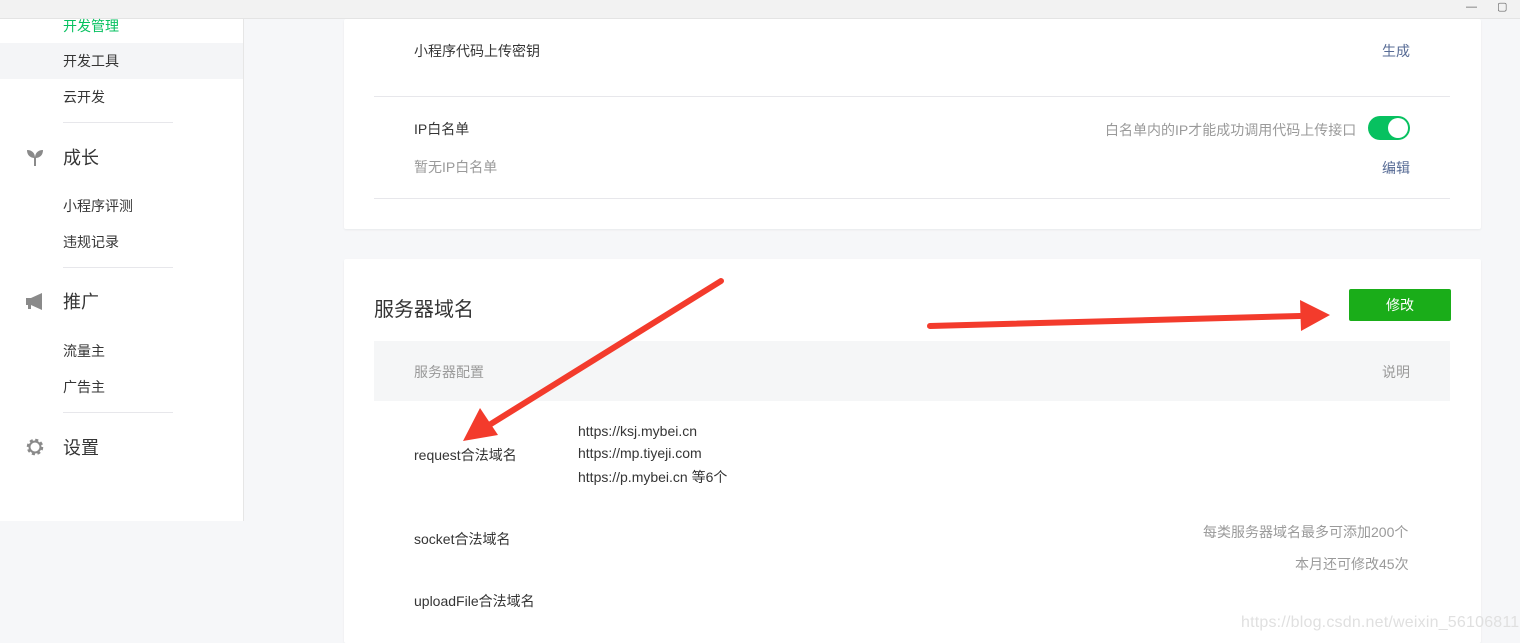 This screenshot has width=1520, height=643. I want to click on column-header-note: 说明, so click(1396, 372).